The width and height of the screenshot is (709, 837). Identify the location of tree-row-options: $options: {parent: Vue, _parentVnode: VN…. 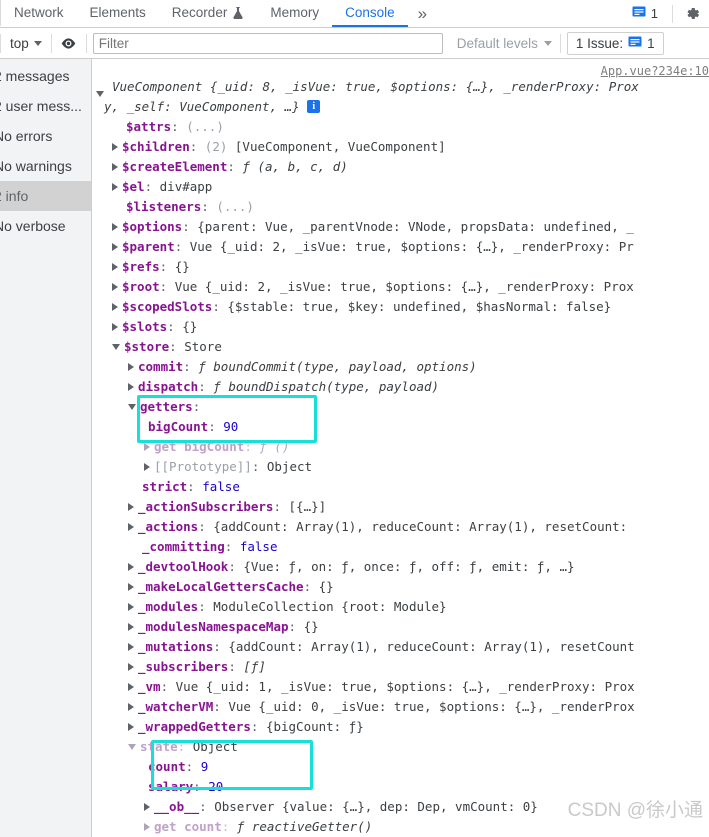
(400, 227).